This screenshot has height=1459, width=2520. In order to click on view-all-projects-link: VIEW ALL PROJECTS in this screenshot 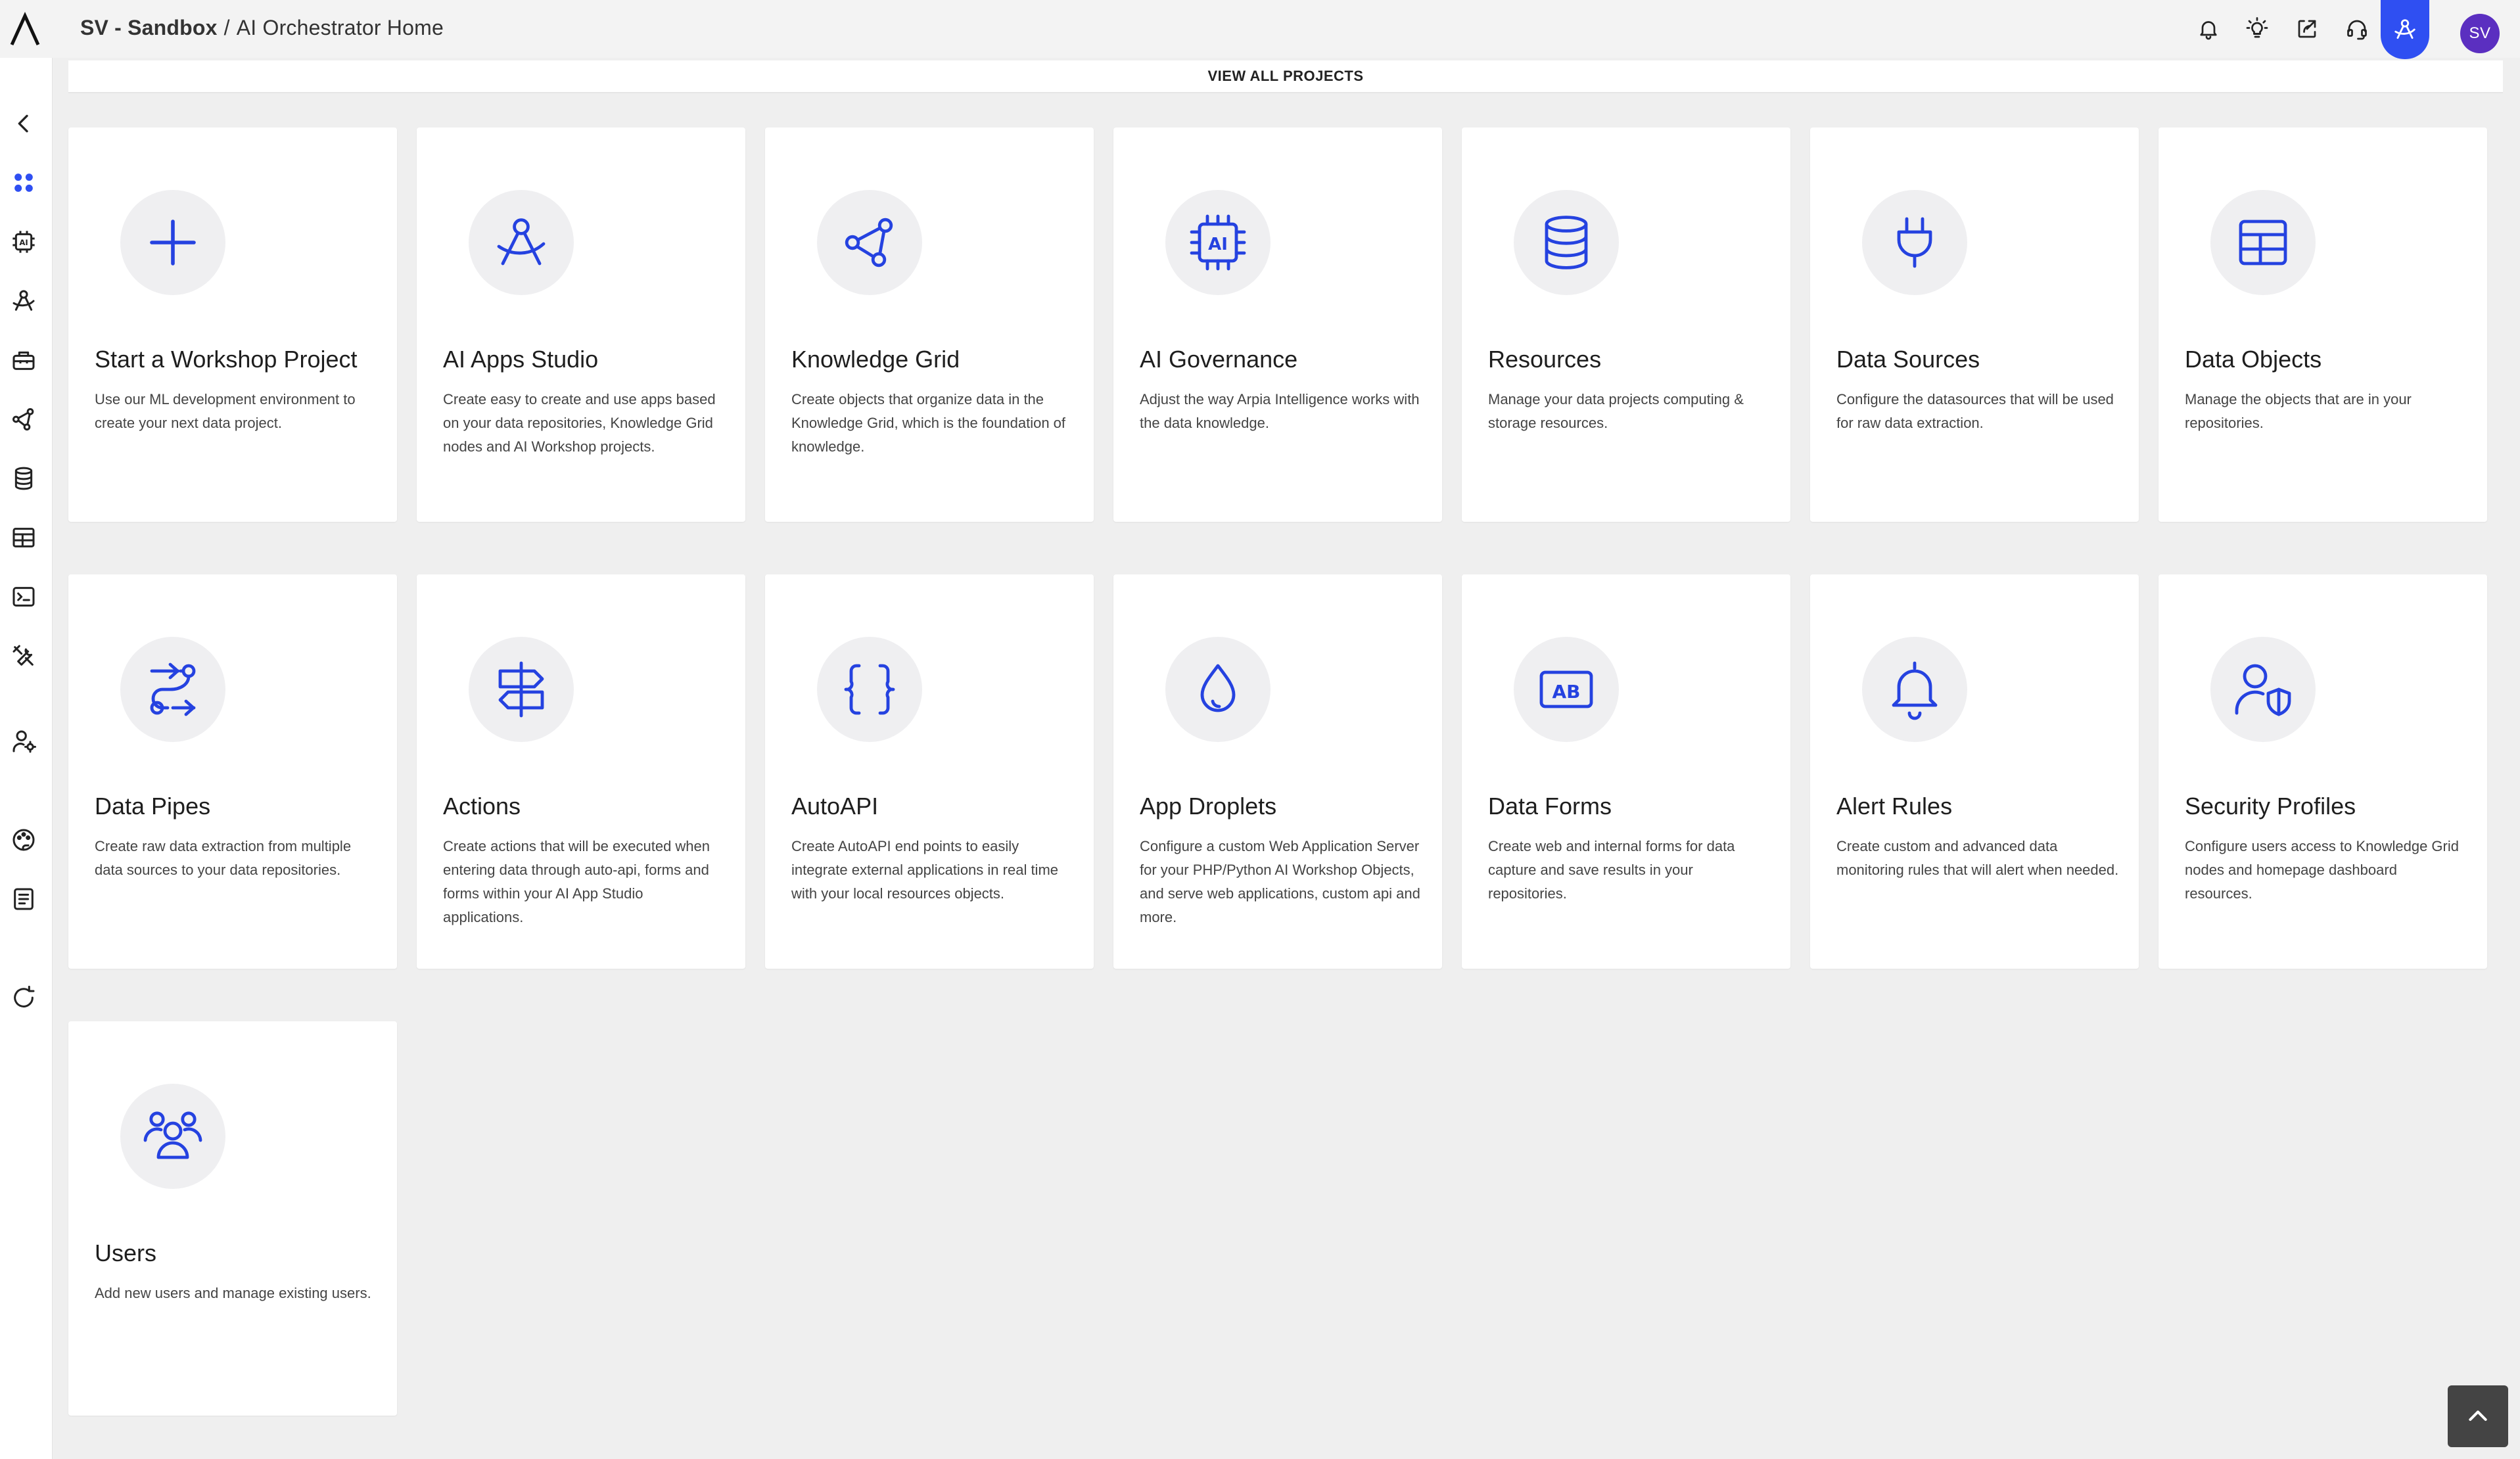, I will do `click(1285, 76)`.